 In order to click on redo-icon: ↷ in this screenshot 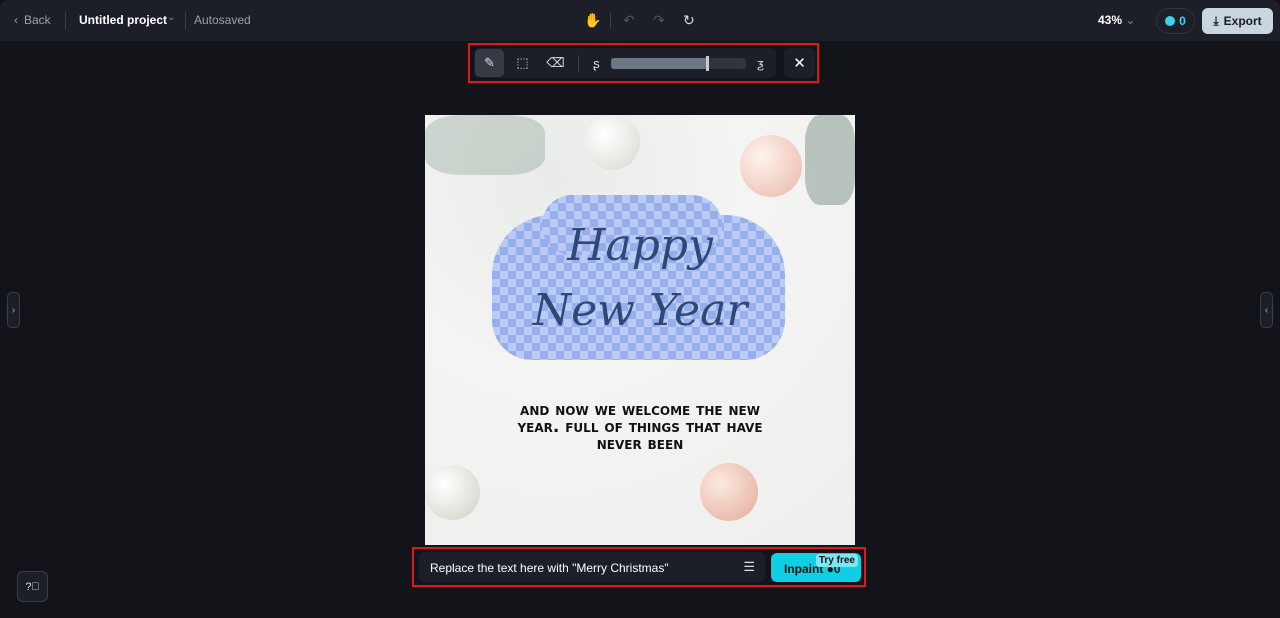, I will do `click(659, 20)`.